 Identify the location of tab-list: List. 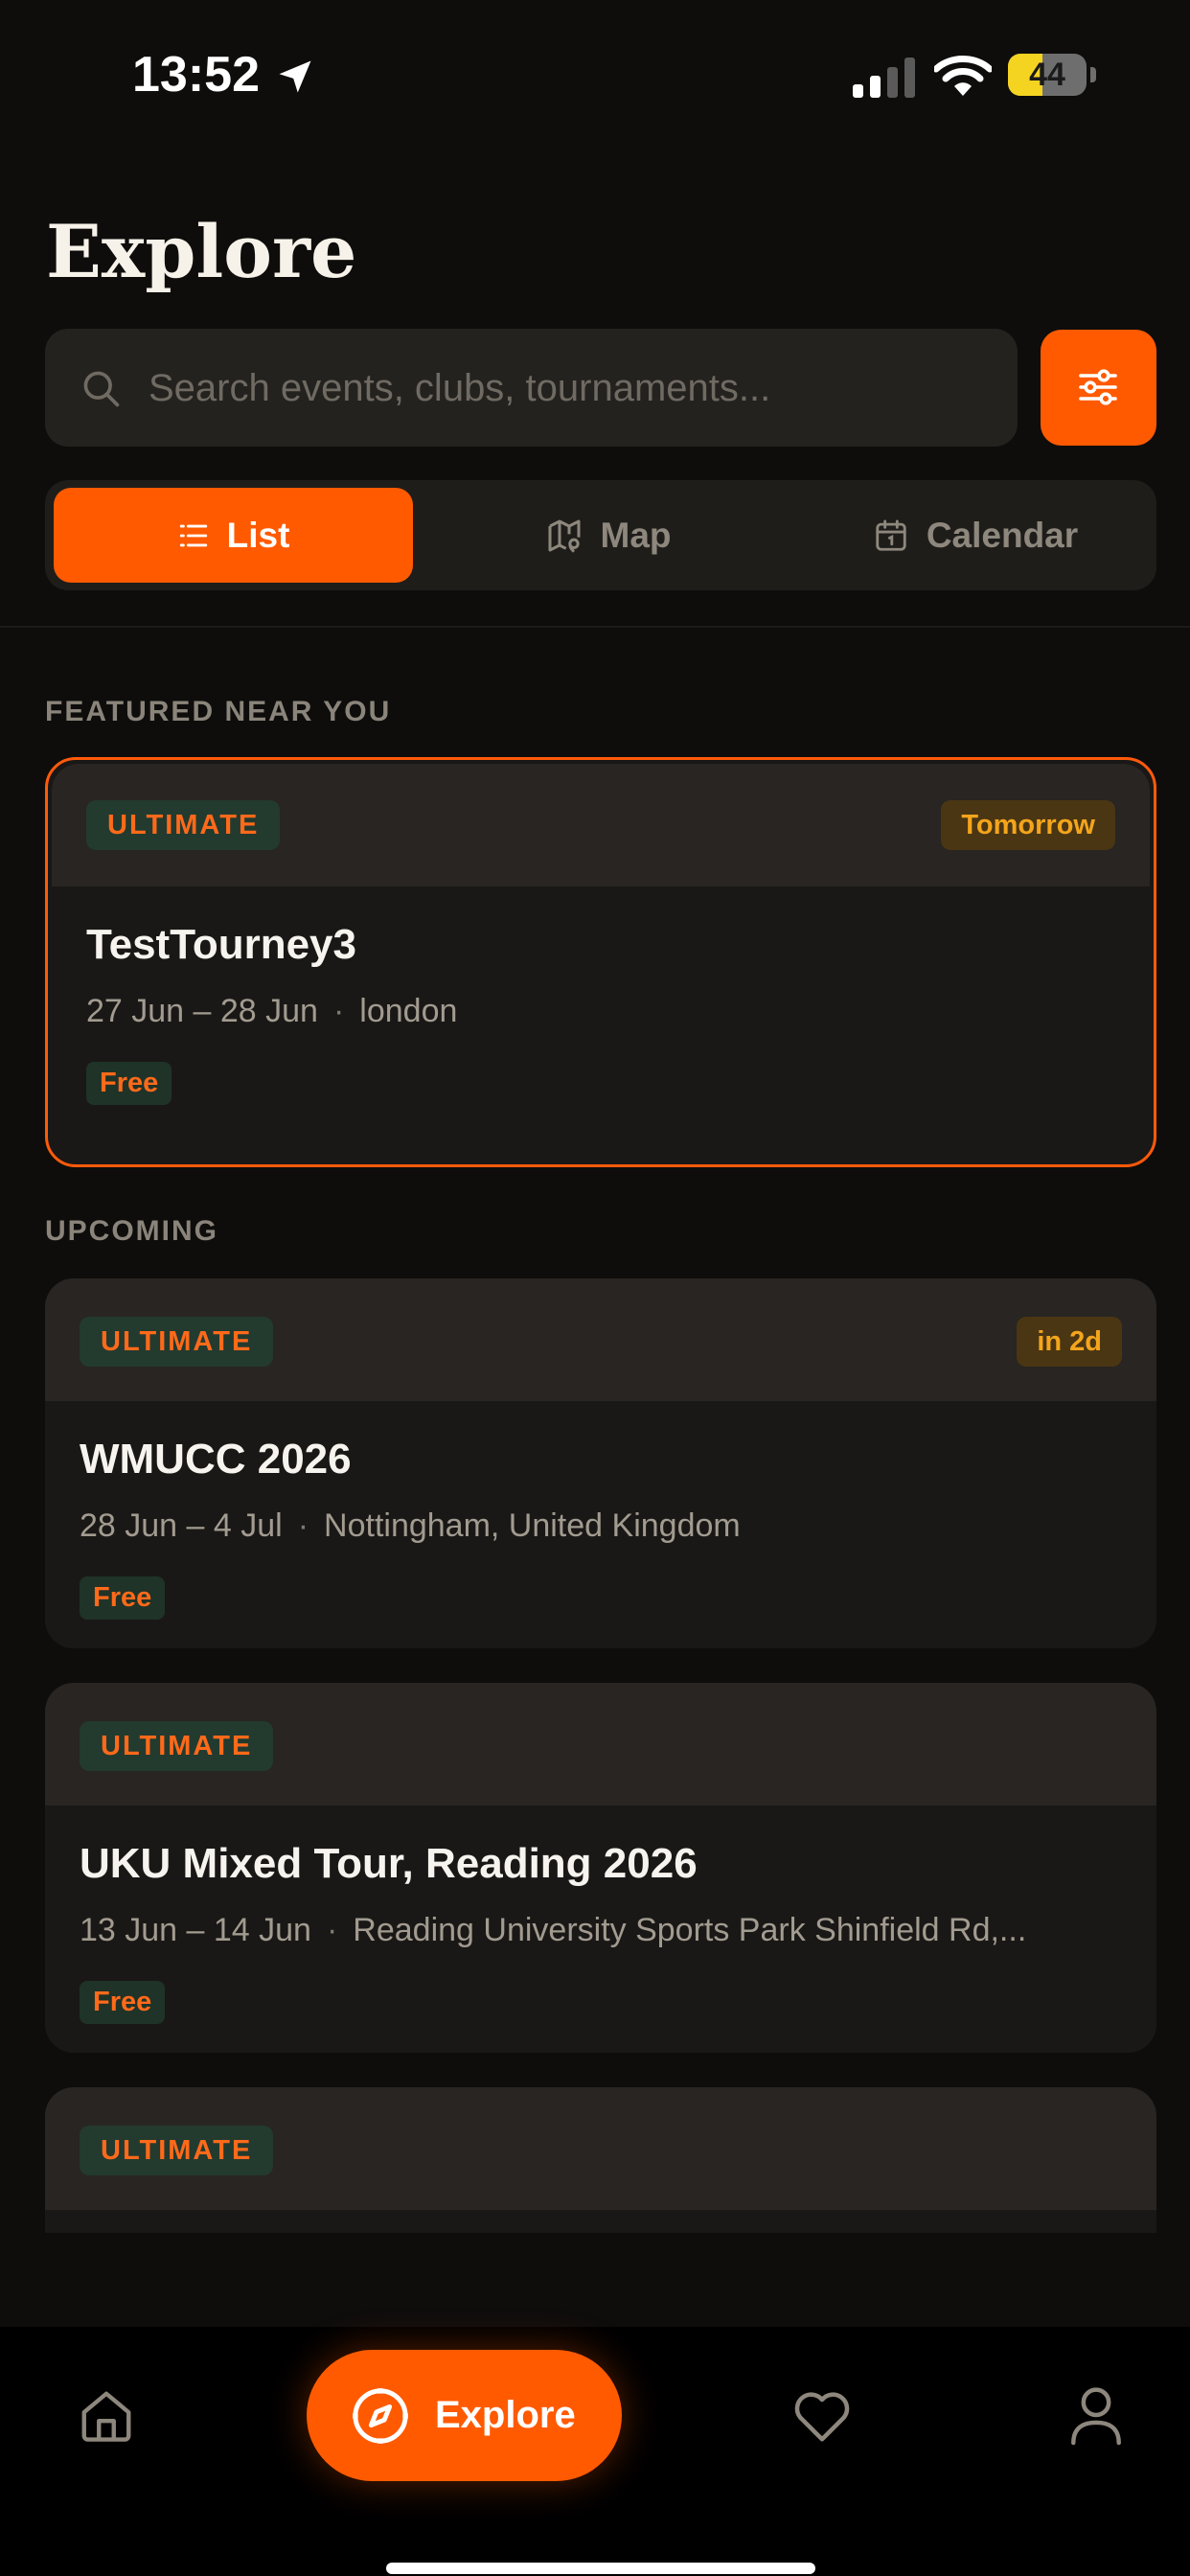
(234, 535).